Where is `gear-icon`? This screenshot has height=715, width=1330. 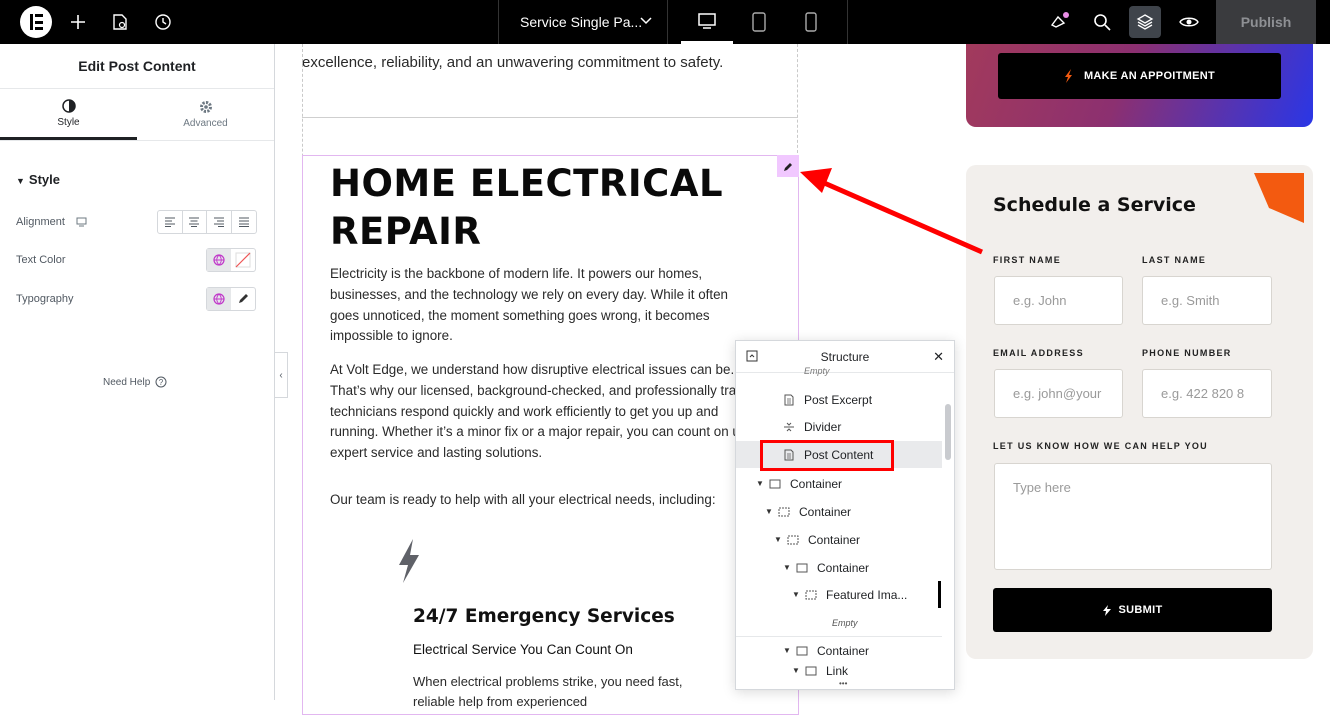
gear-icon is located at coordinates (205, 107).